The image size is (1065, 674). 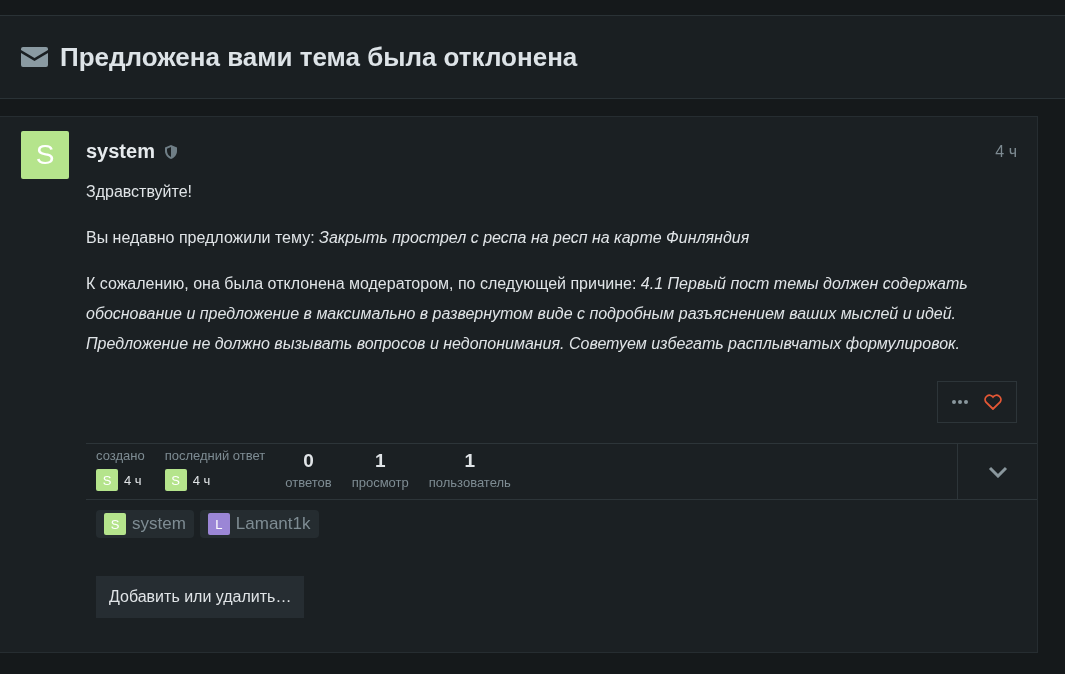 I want to click on participant-name: Lamant1k, so click(x=273, y=524).